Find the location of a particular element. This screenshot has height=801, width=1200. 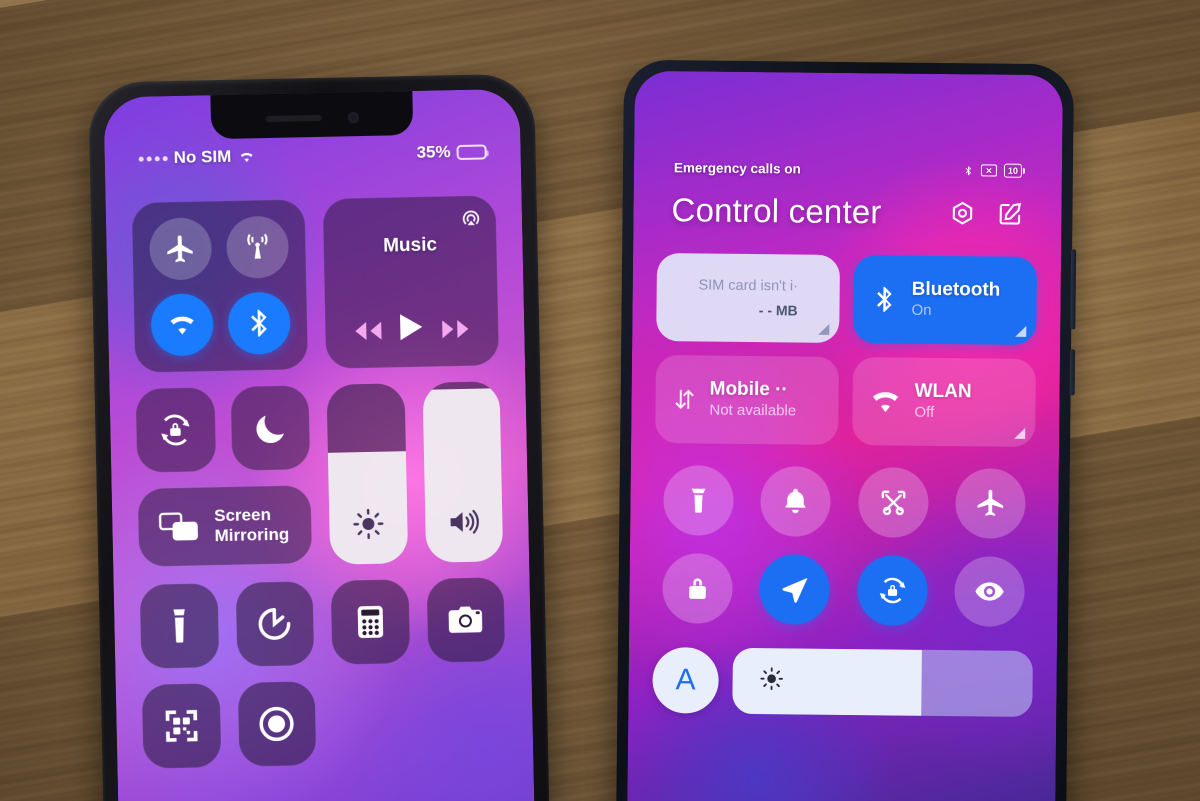

airplay-icon is located at coordinates (471, 219).